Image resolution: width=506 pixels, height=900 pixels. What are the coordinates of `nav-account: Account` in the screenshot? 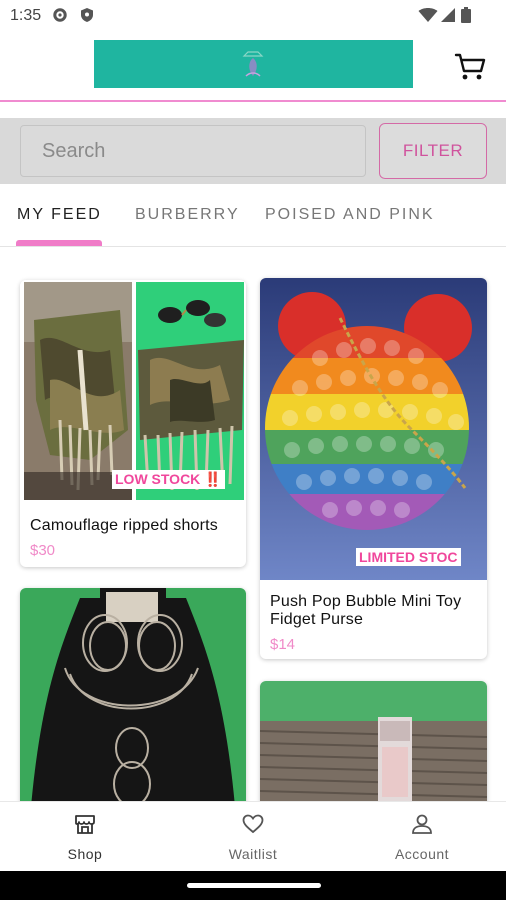 It's located at (422, 837).